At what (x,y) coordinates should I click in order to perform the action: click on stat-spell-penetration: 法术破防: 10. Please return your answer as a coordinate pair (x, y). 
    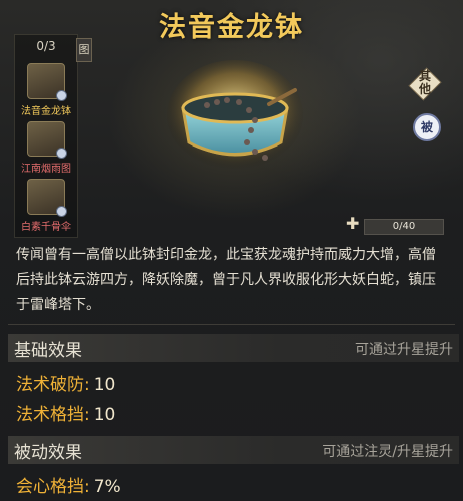
    Looking at the image, I should click on (65, 382).